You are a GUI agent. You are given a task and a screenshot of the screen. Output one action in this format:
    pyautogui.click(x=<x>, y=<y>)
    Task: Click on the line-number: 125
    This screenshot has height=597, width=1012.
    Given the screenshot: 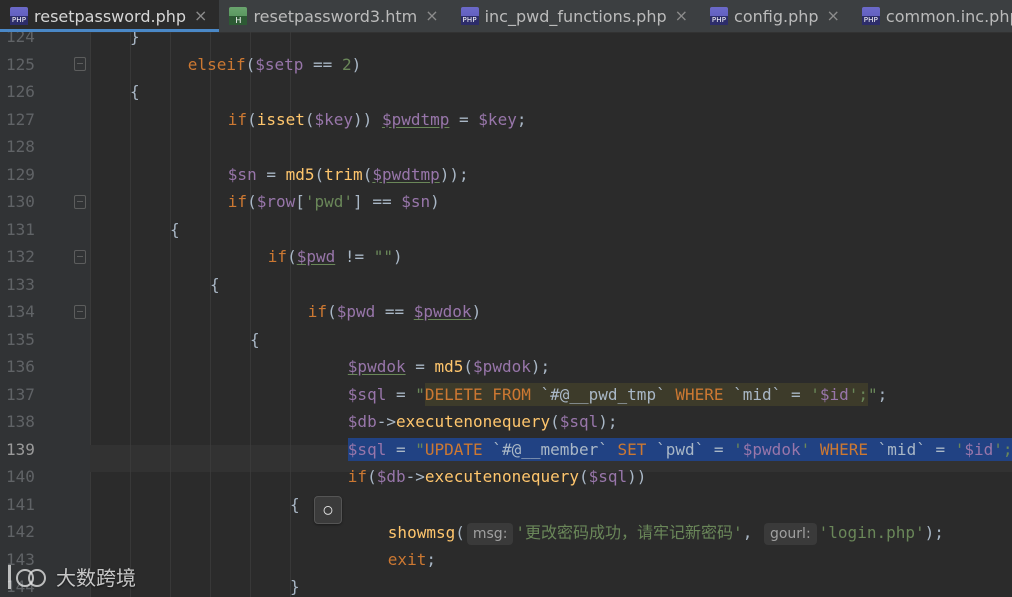 What is the action you would take?
    pyautogui.click(x=20, y=64)
    